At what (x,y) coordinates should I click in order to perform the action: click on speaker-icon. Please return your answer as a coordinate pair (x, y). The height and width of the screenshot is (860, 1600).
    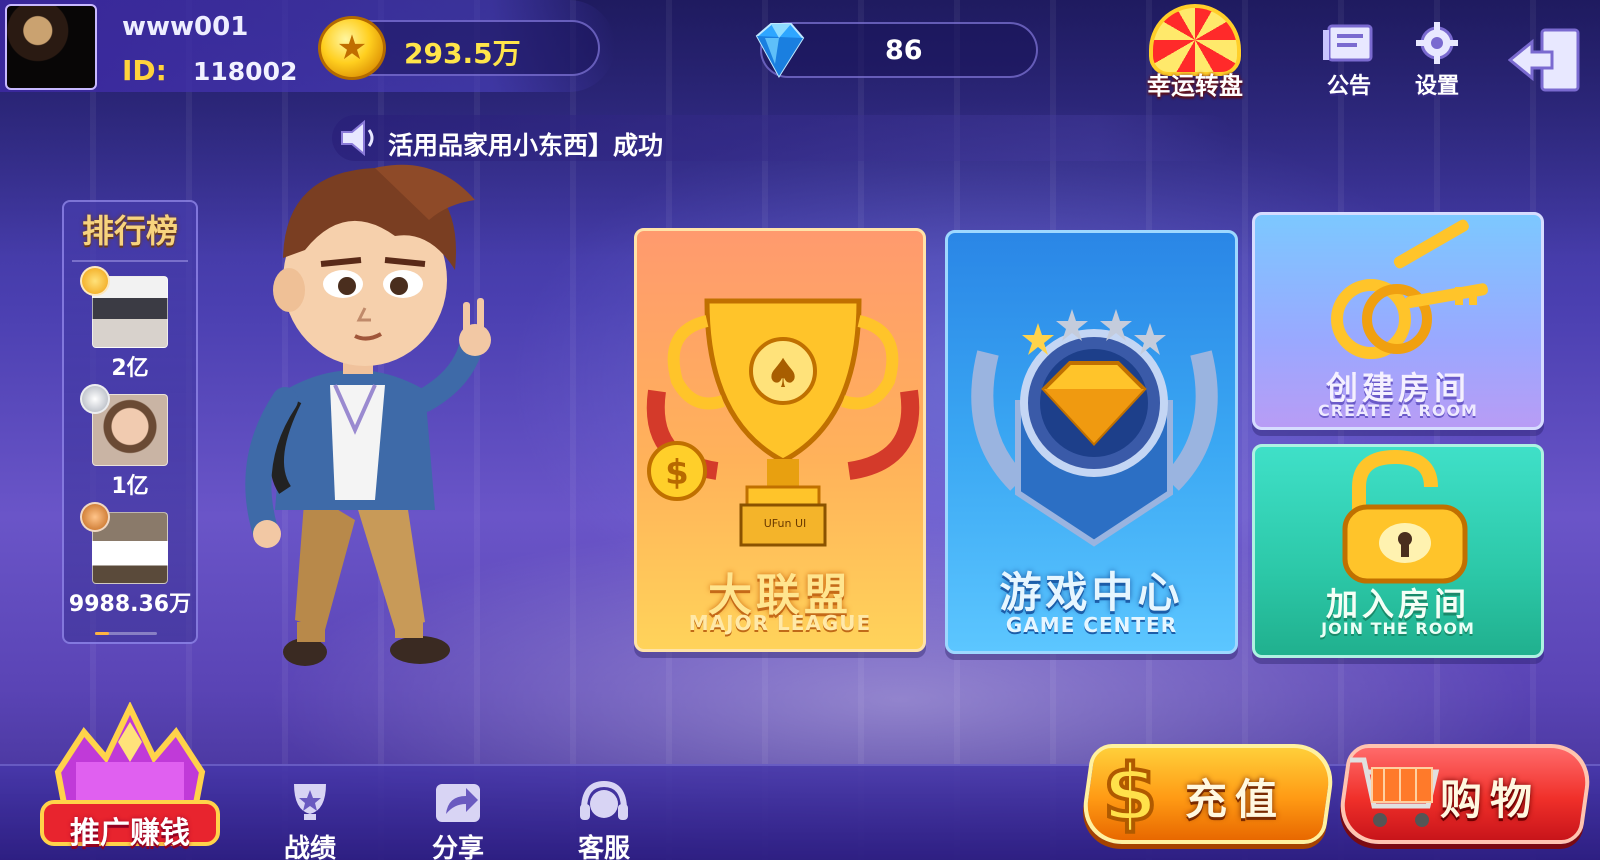
    Looking at the image, I should click on (357, 138).